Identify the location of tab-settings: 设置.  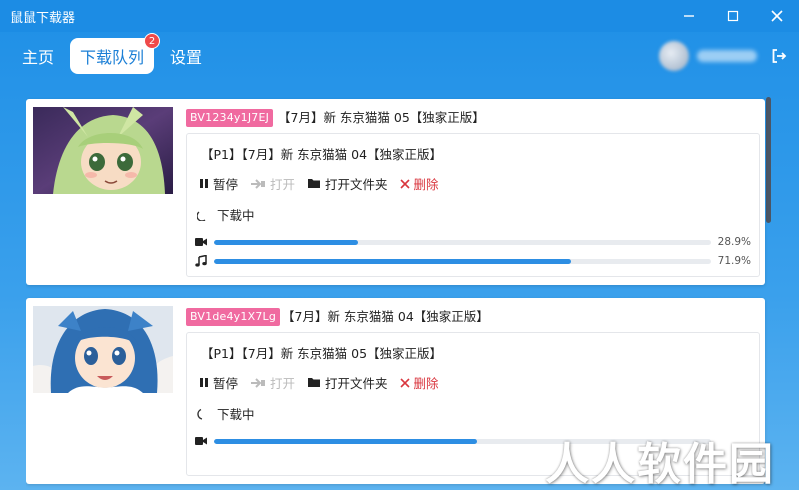
(186, 56).